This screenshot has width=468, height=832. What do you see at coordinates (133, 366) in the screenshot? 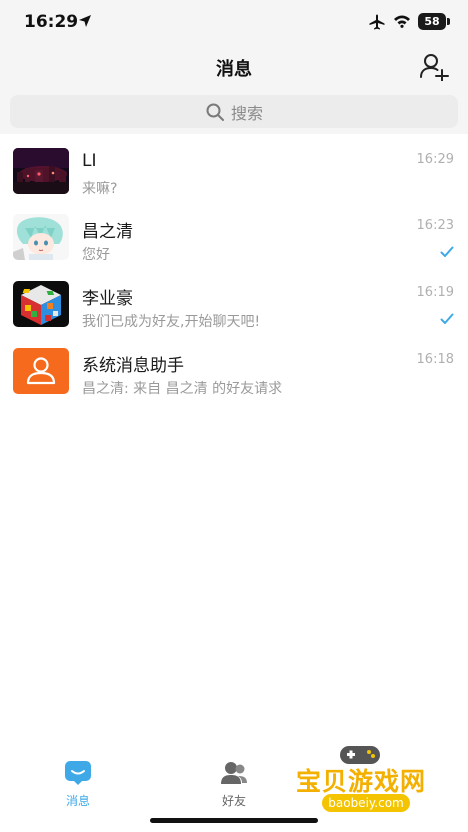
I see `conversation-name: 系统消息助手` at bounding box center [133, 366].